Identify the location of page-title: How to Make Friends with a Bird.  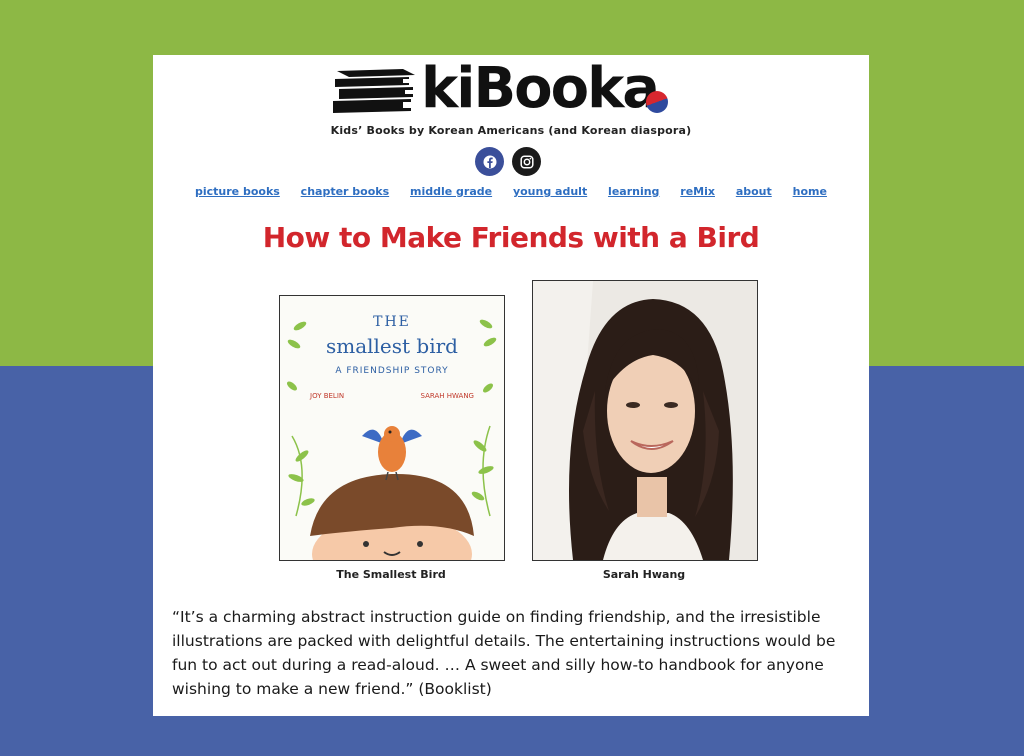
(511, 237).